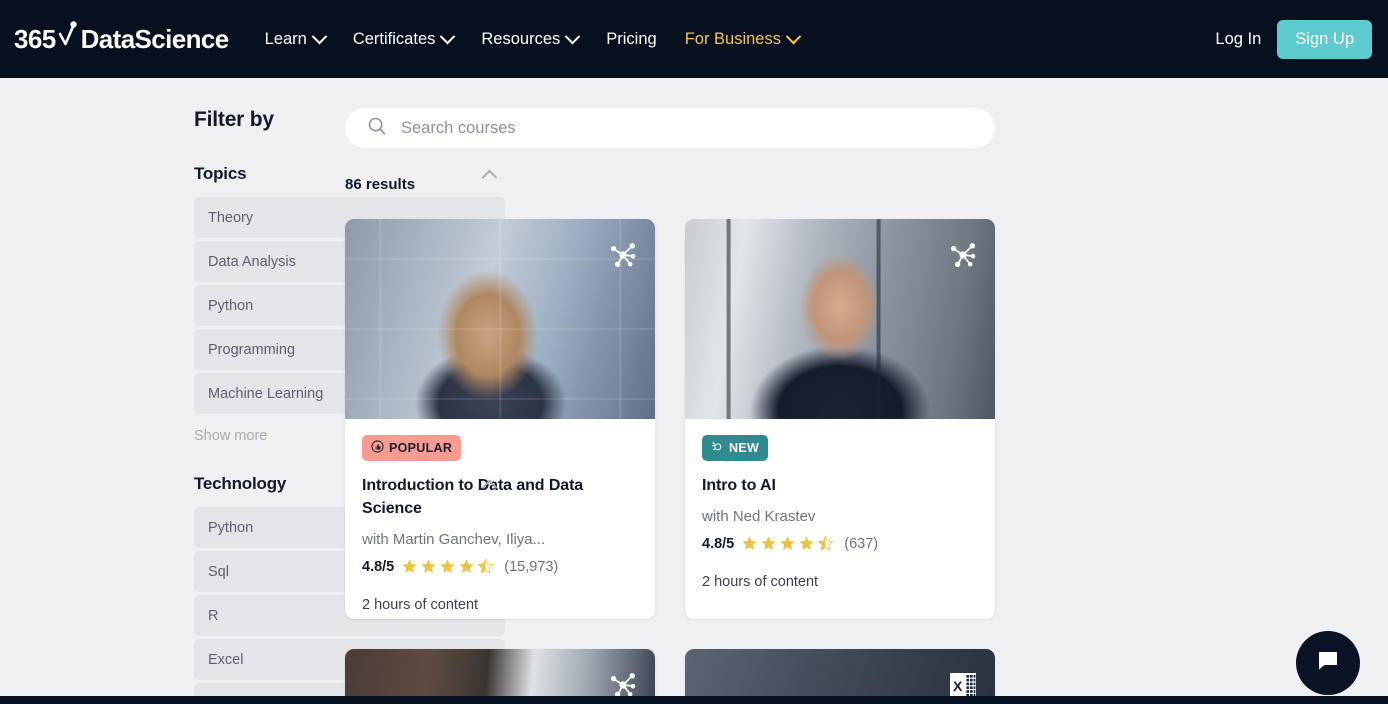 Image resolution: width=1388 pixels, height=704 pixels. I want to click on nav-item-learn: Learn, so click(295, 39).